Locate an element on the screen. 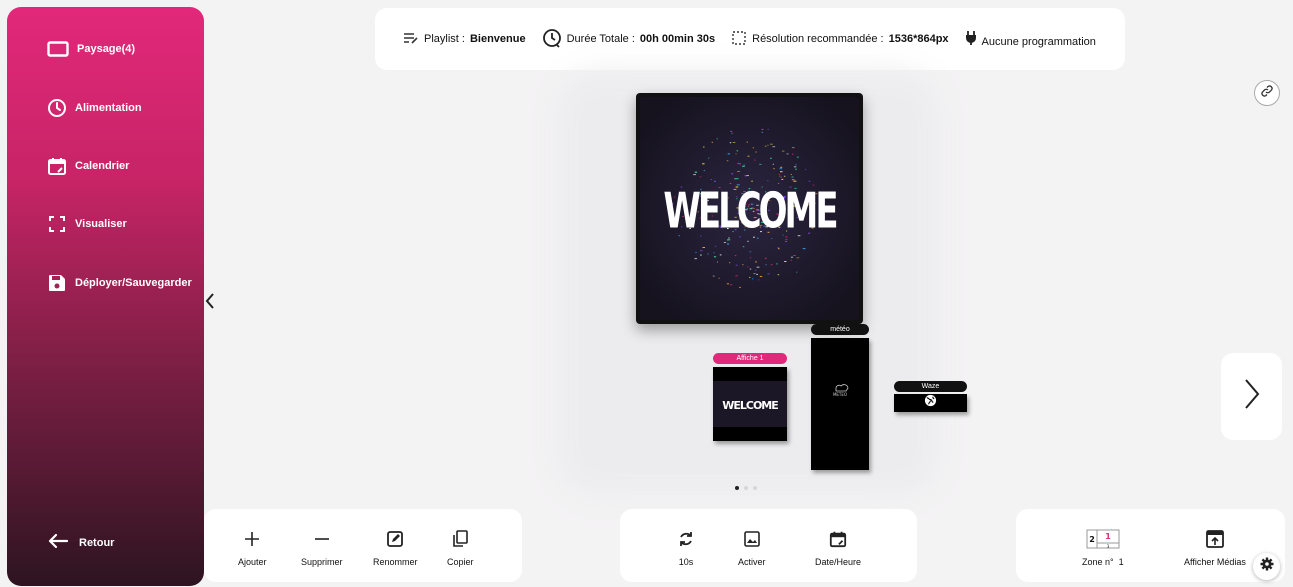 This screenshot has width=1293, height=587. zone-label-meteo: météo is located at coordinates (840, 329).